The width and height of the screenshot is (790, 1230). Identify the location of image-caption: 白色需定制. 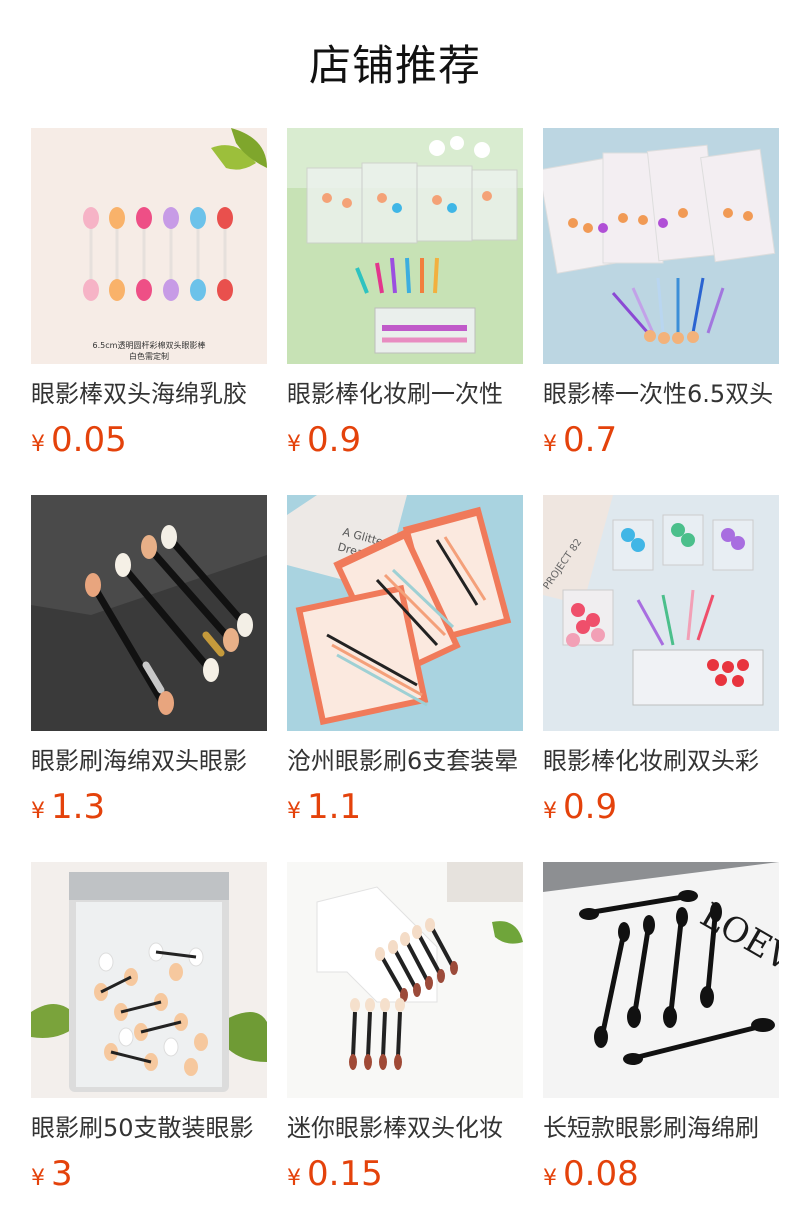
(149, 356).